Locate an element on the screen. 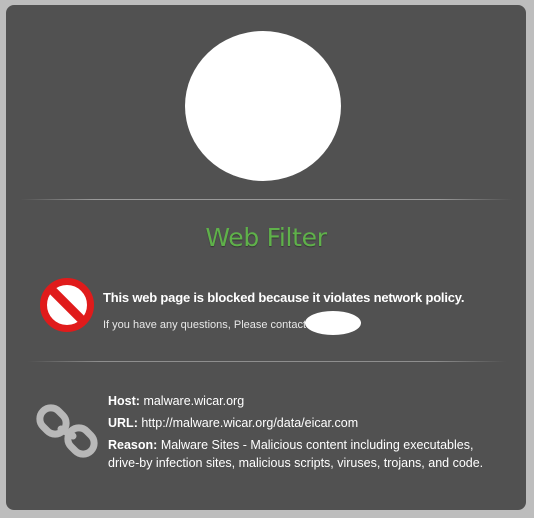  url-label: URL: is located at coordinates (123, 423).